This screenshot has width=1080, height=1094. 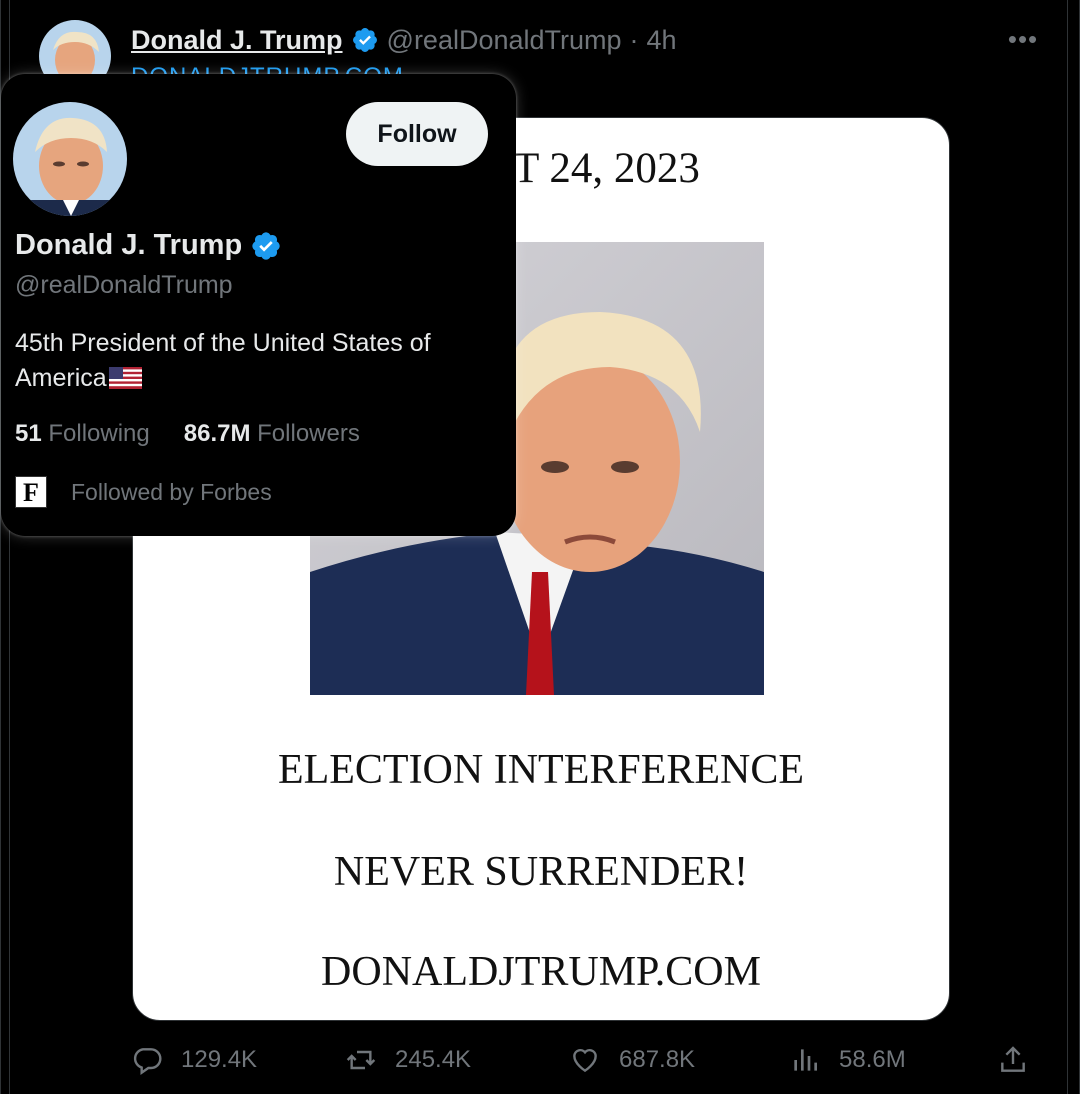 What do you see at coordinates (1023, 39) in the screenshot?
I see `more-icon: •••` at bounding box center [1023, 39].